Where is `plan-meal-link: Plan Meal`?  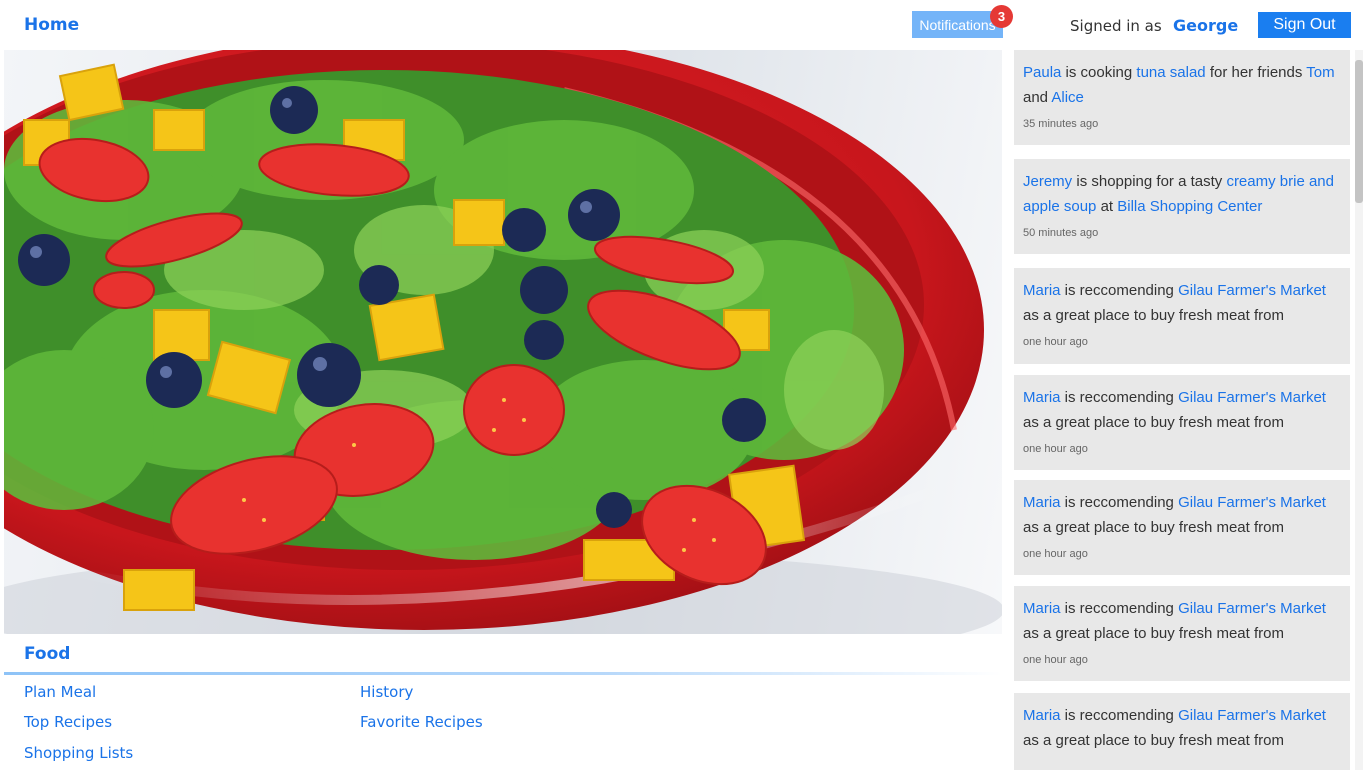
plan-meal-link: Plan Meal is located at coordinates (60, 692).